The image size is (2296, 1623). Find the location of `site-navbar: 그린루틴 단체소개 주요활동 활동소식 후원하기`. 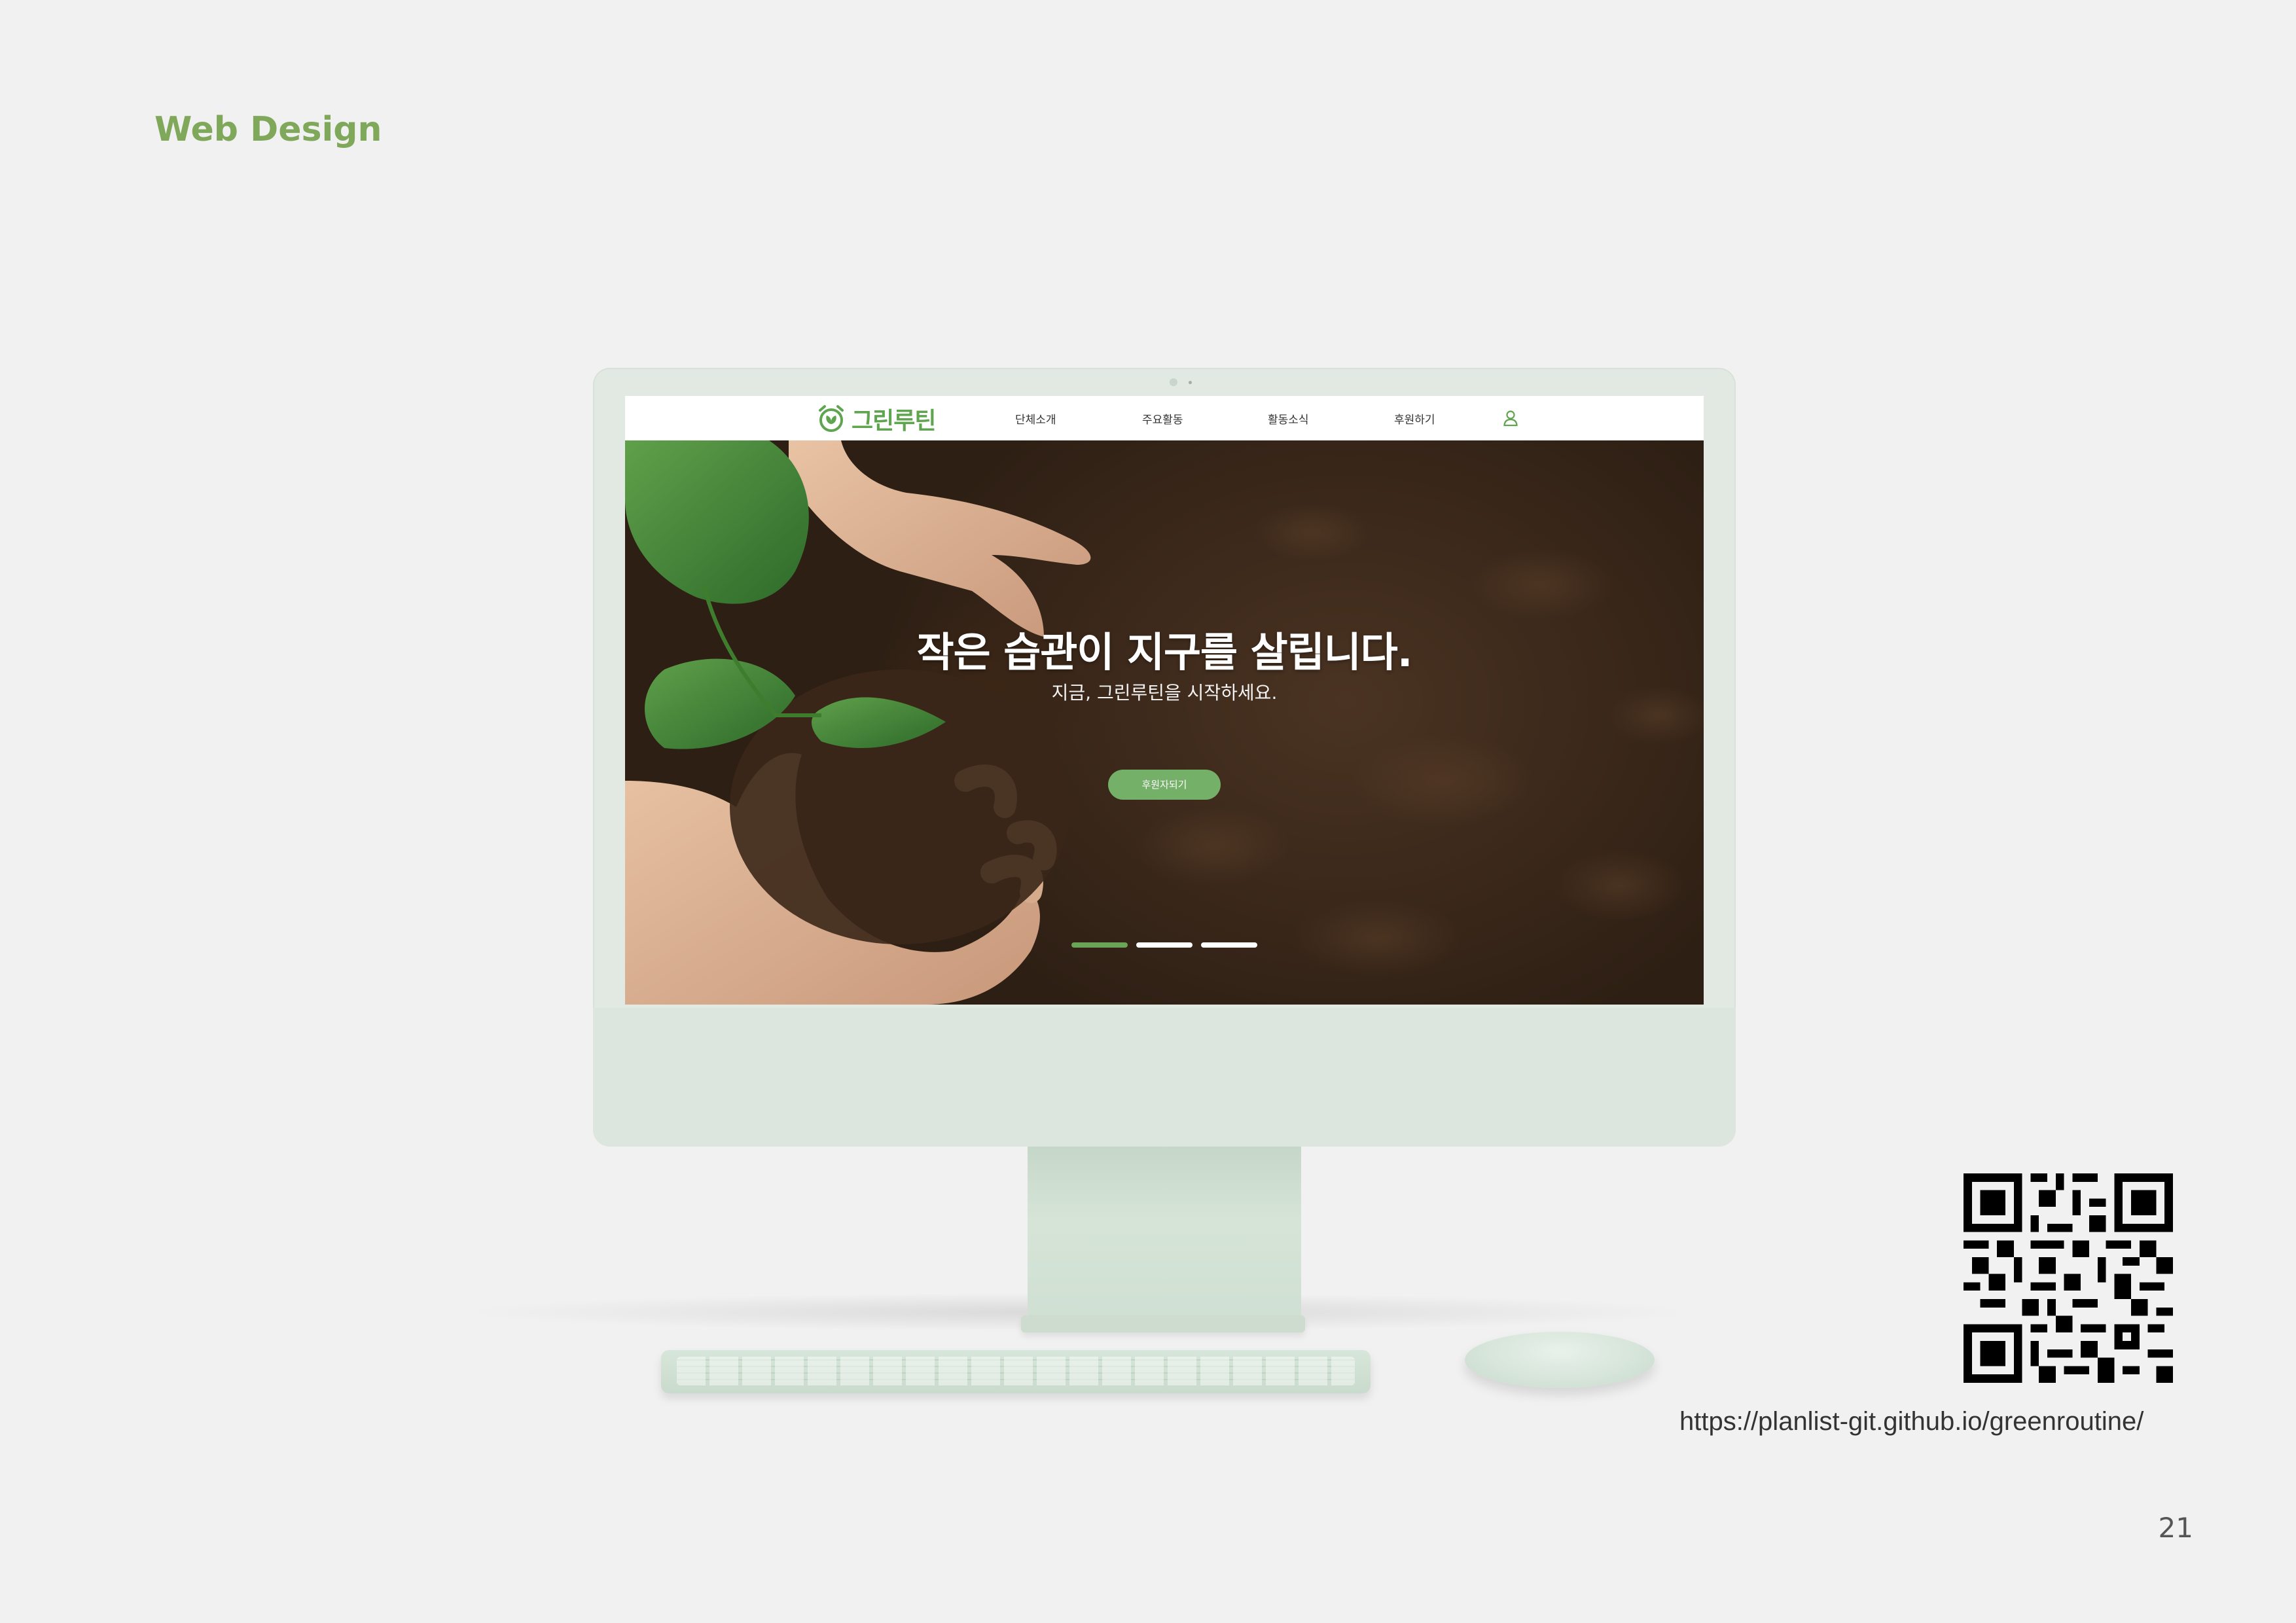

site-navbar: 그린루틴 단체소개 주요활동 활동소식 후원하기 is located at coordinates (1164, 418).